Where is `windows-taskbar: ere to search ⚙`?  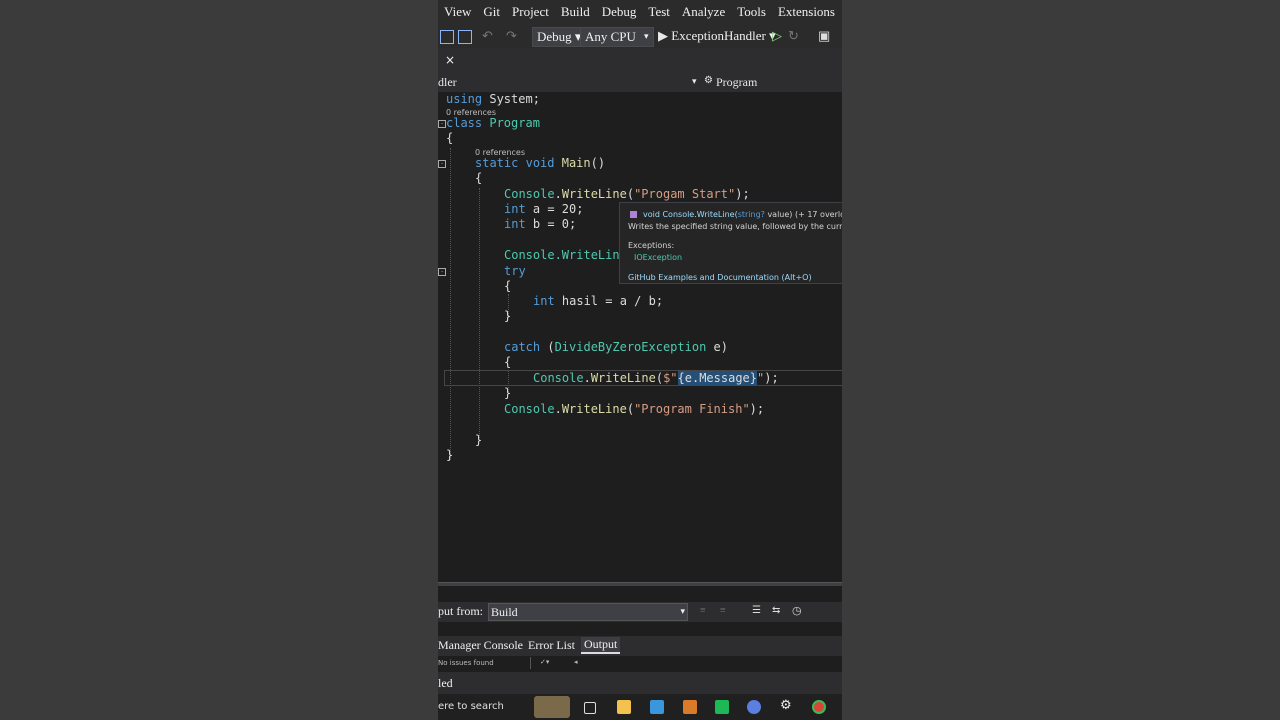
windows-taskbar: ere to search ⚙ is located at coordinates (640, 707).